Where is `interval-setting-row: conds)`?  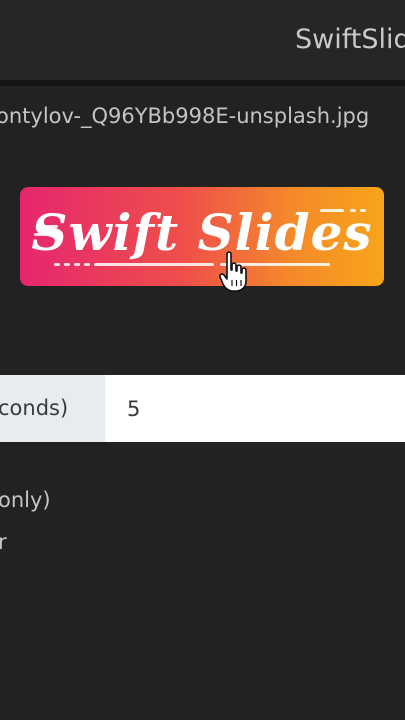 interval-setting-row: conds) is located at coordinates (202, 408).